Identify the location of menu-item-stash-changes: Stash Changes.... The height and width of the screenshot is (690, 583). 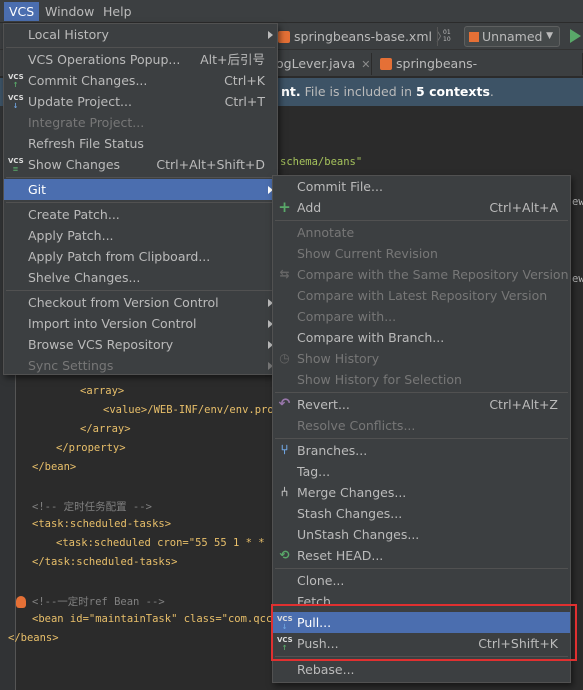
(421, 513).